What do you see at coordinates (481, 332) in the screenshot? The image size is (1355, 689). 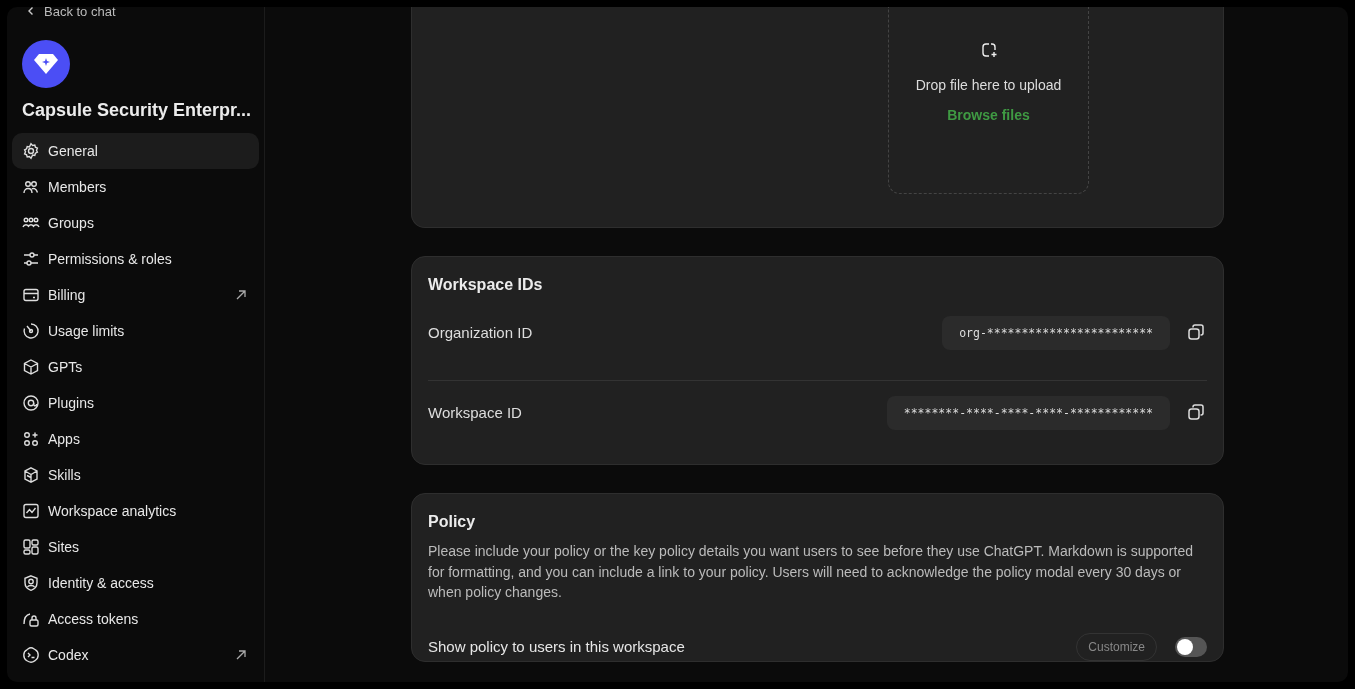 I see `id-label: Organization ID` at bounding box center [481, 332].